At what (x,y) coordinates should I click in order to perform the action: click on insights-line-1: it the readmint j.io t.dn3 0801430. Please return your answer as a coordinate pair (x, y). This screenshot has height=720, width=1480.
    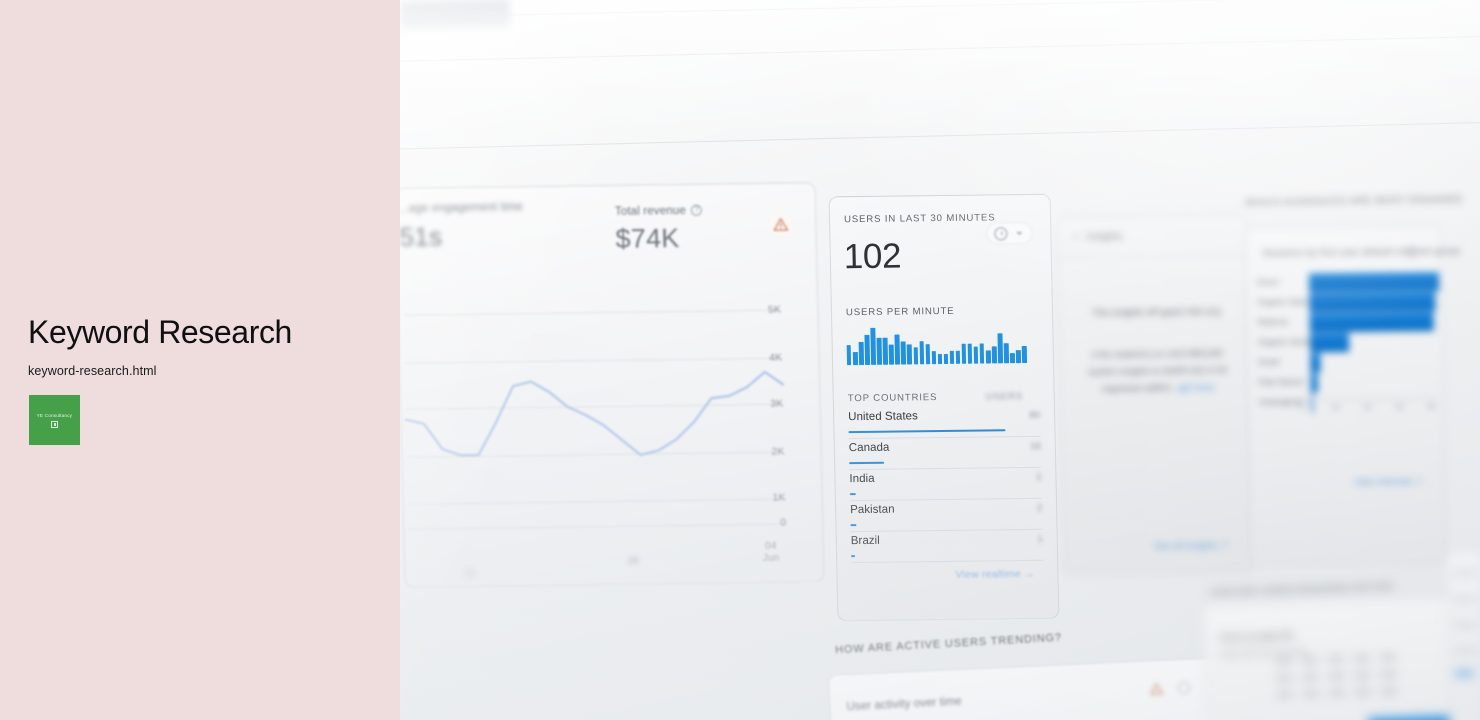
    Looking at the image, I should click on (1157, 354).